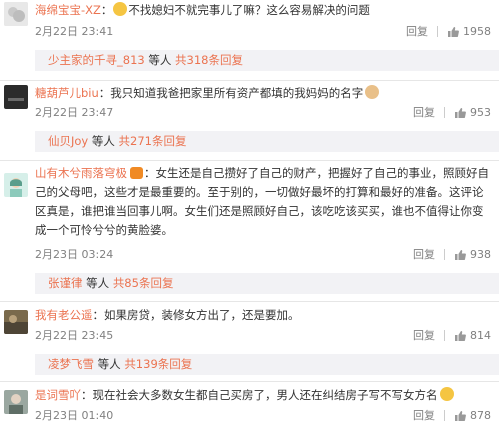 This screenshot has width=499, height=426. Describe the element at coordinates (158, 364) in the screenshot. I see `reply-count-link: 共139条回复` at that location.